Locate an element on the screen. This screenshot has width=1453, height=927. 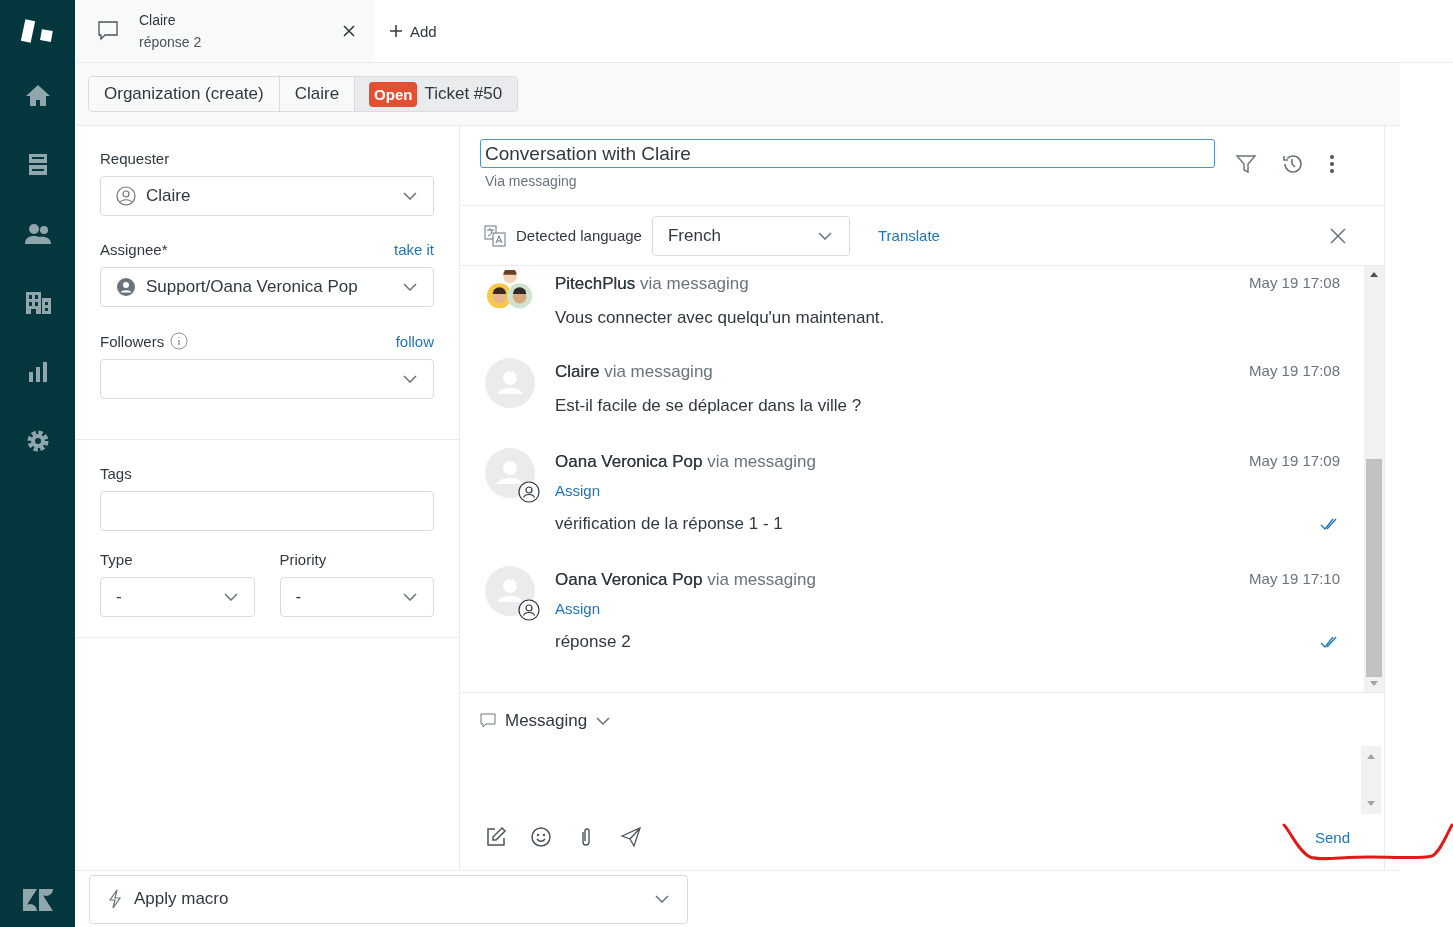
more-options-icon is located at coordinates (1332, 164).